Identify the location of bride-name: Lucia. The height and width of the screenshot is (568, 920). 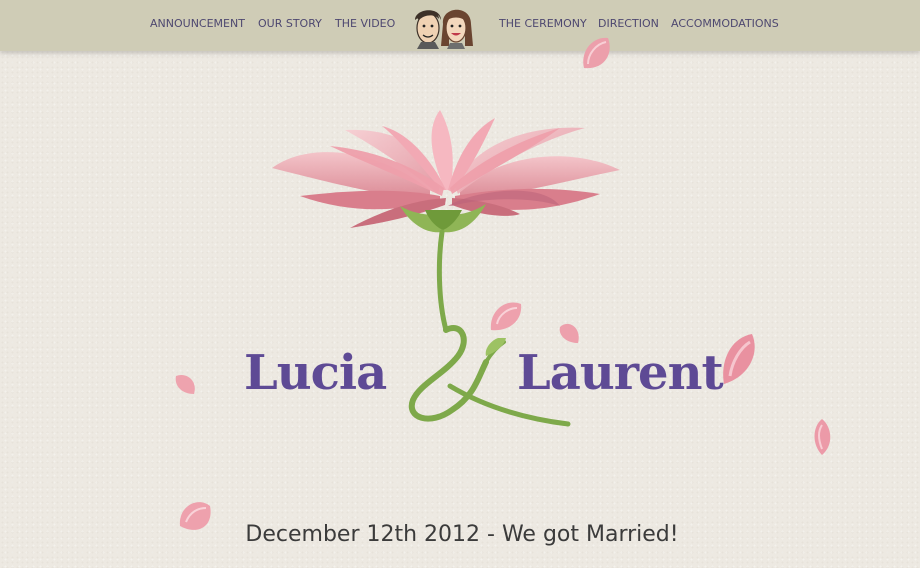
(315, 373).